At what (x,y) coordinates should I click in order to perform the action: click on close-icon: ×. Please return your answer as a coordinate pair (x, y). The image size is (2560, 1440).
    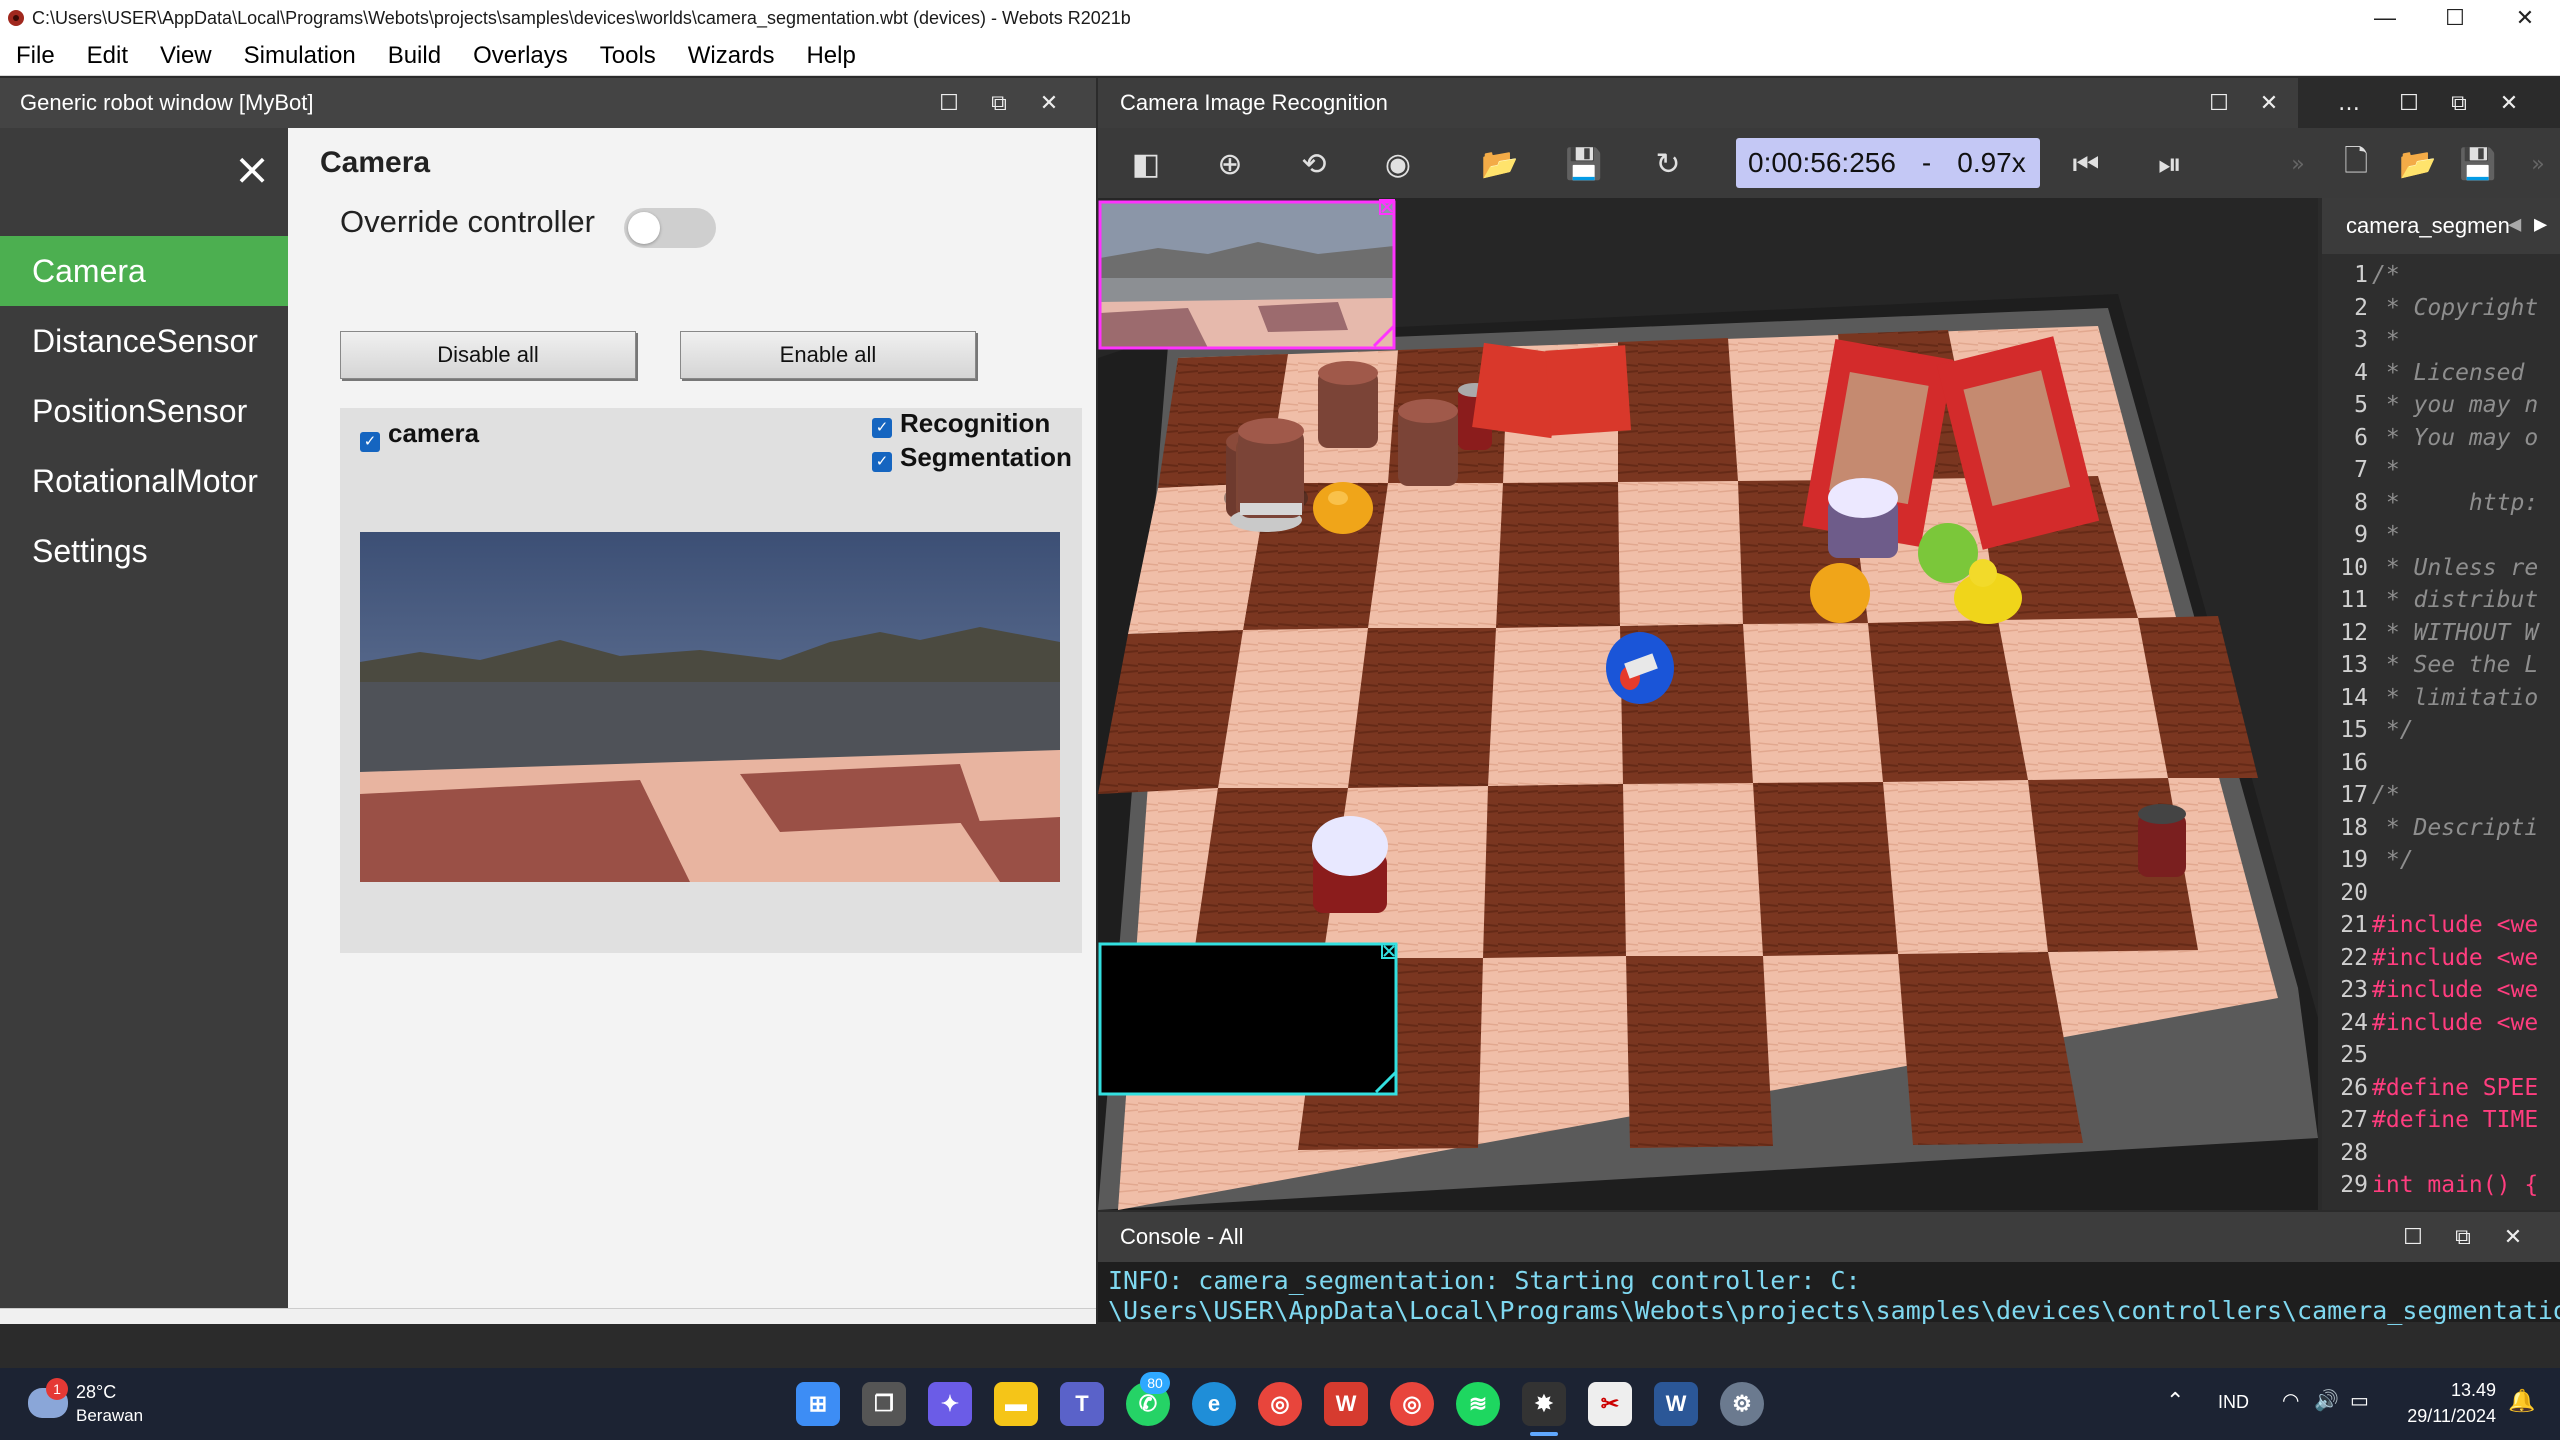
    Looking at the image, I should click on (252, 170).